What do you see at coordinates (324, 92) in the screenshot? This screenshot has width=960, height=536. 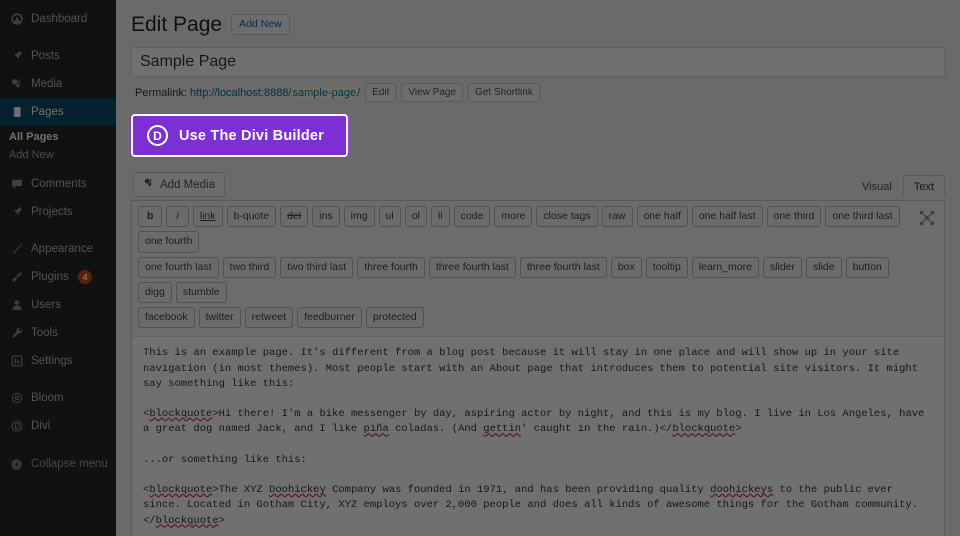 I see `permalink-slug: sample-page` at bounding box center [324, 92].